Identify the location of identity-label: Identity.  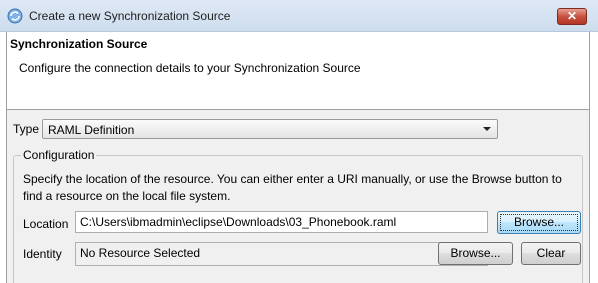
(42, 254).